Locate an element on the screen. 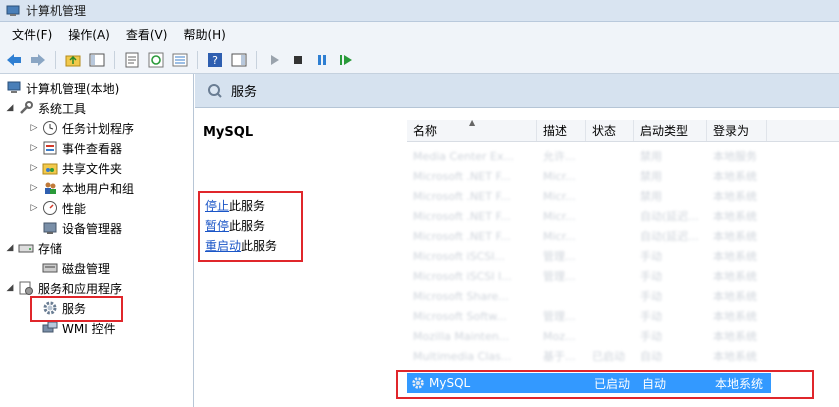  restart-service-button is located at coordinates (346, 60).